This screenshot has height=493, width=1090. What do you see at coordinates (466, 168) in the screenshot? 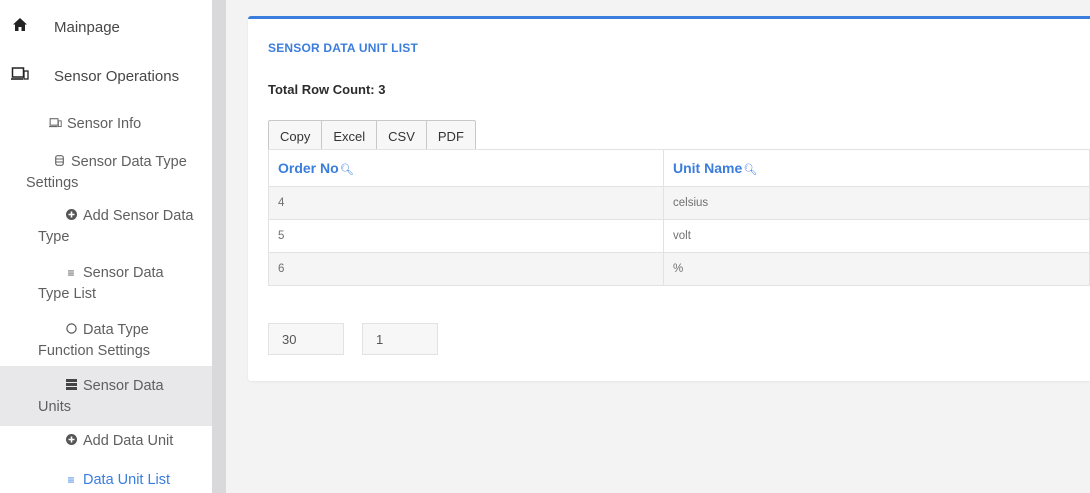
I see `column-header-order-no: Order No🔍︎` at bounding box center [466, 168].